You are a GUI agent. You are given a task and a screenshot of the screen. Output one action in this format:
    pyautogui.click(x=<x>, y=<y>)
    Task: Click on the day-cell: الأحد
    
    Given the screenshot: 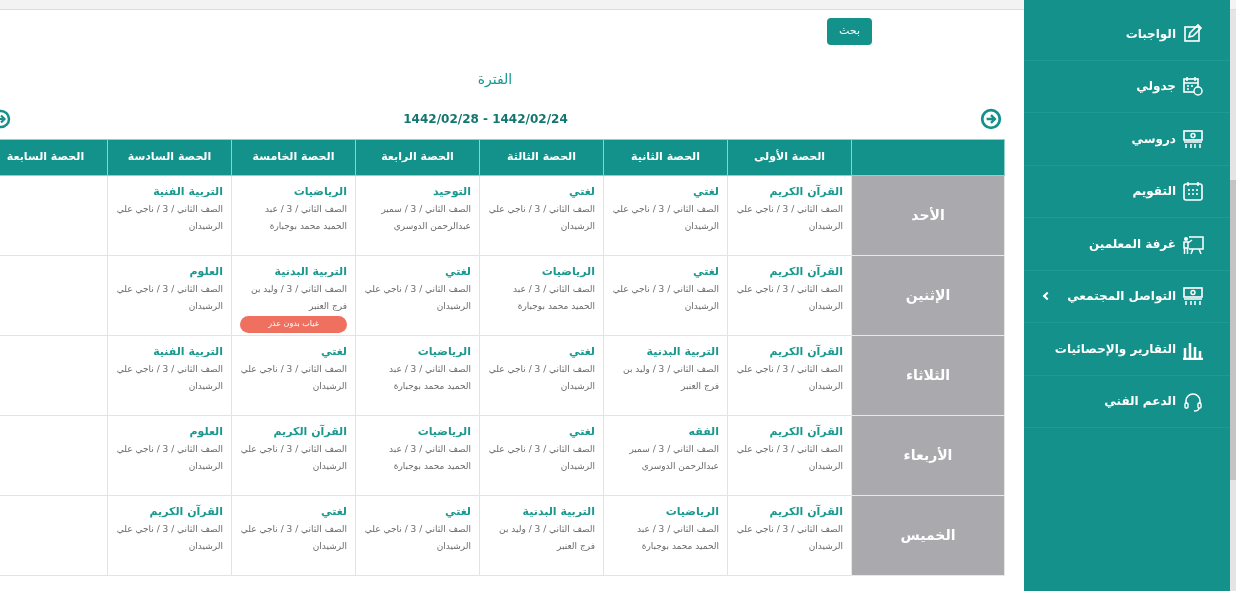 What is the action you would take?
    pyautogui.click(x=928, y=215)
    